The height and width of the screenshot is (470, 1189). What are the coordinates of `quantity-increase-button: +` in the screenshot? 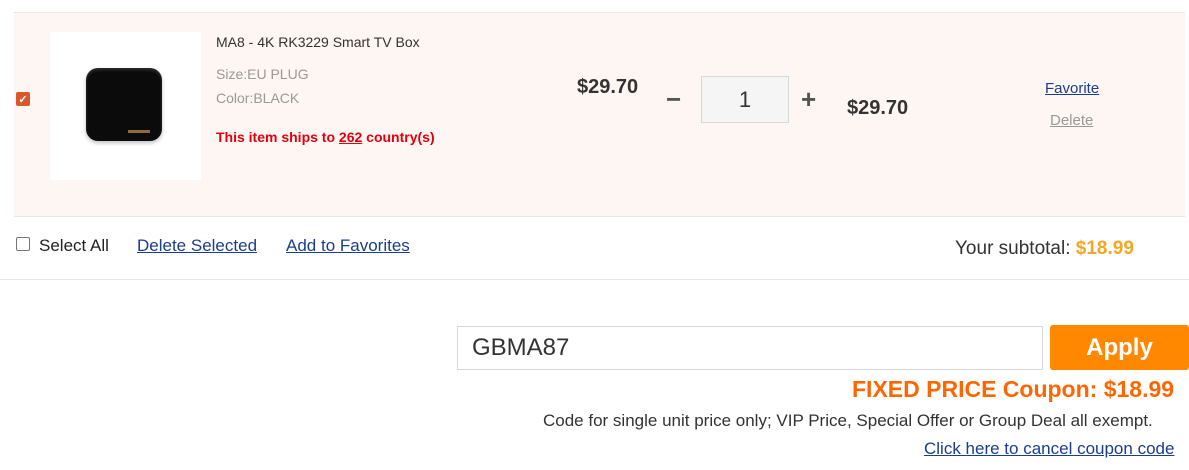 It's located at (808, 99).